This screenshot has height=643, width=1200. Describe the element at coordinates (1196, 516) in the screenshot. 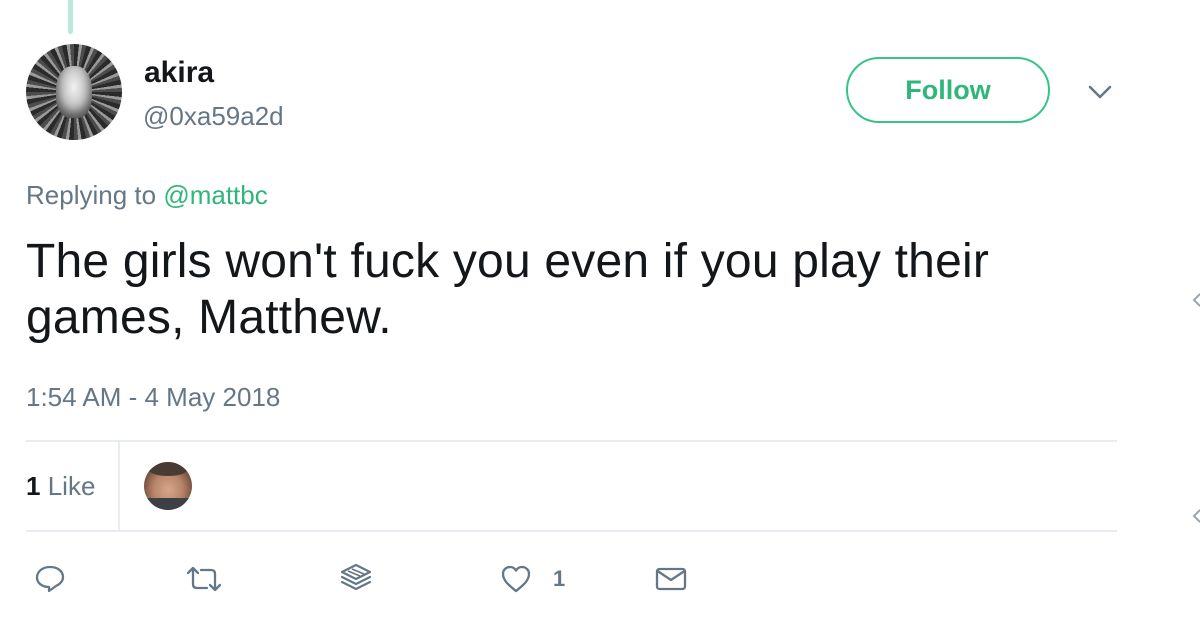

I see `edge-artifact-bottom` at that location.